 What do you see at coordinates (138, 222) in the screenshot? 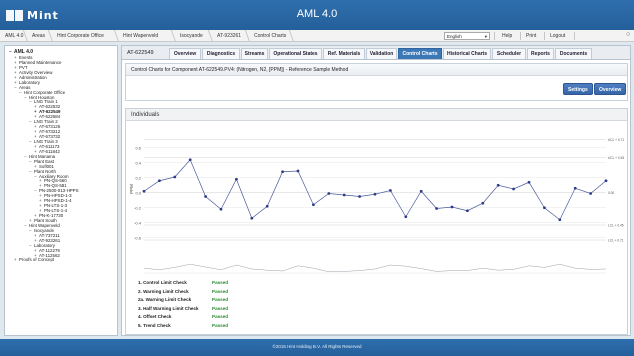
I see `y-tick-label: -0.4` at bounding box center [138, 222].